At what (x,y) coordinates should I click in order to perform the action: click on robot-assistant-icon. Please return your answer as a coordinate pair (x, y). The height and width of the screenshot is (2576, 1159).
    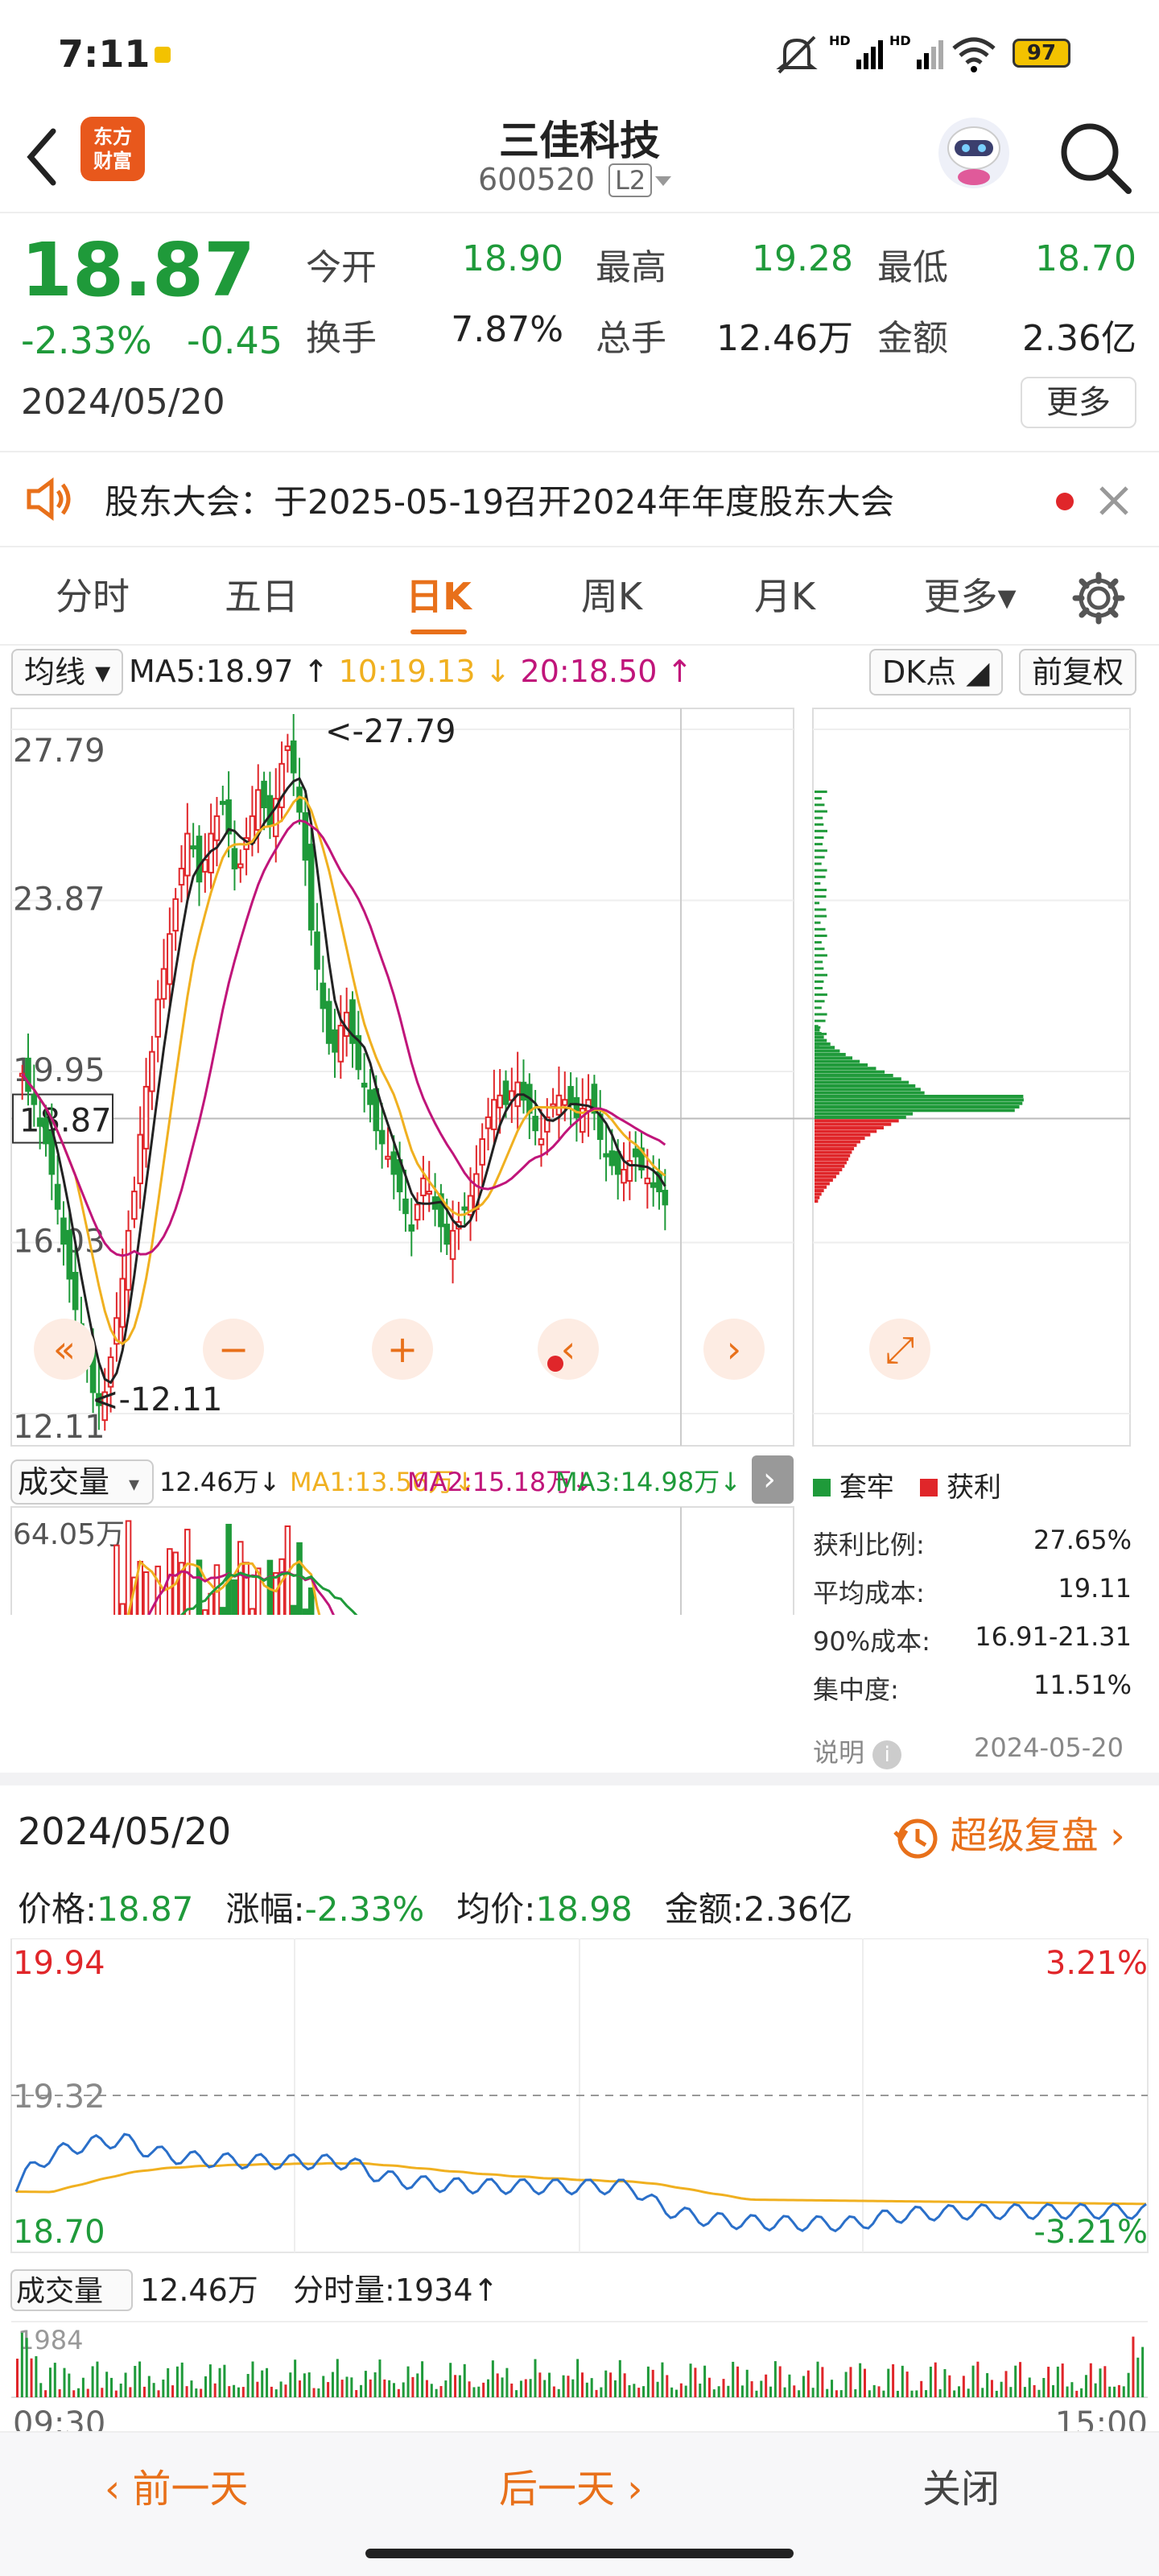
    Looking at the image, I should click on (974, 153).